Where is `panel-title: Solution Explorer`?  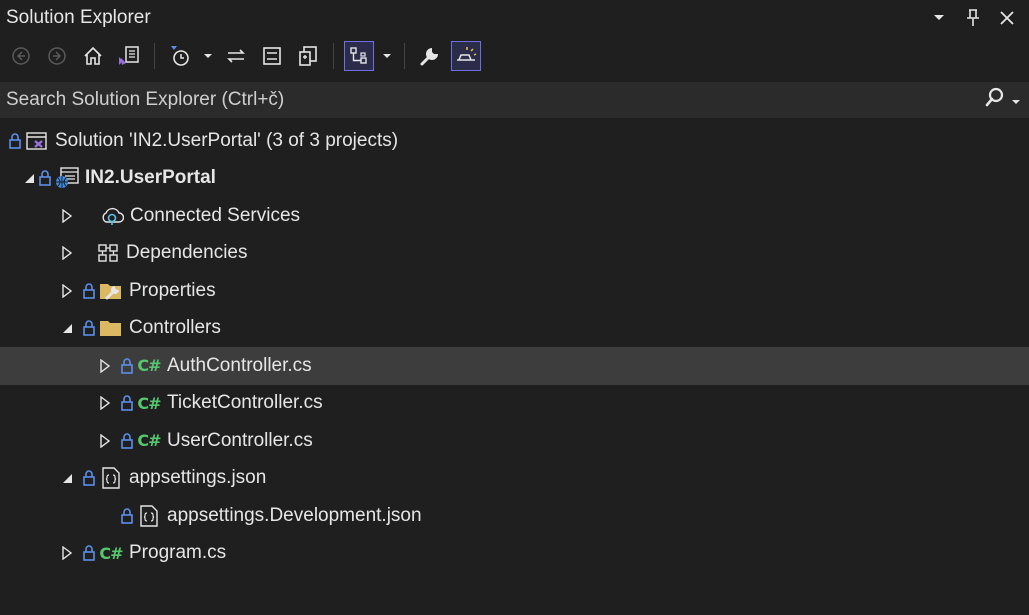
panel-title: Solution Explorer is located at coordinates (78, 17).